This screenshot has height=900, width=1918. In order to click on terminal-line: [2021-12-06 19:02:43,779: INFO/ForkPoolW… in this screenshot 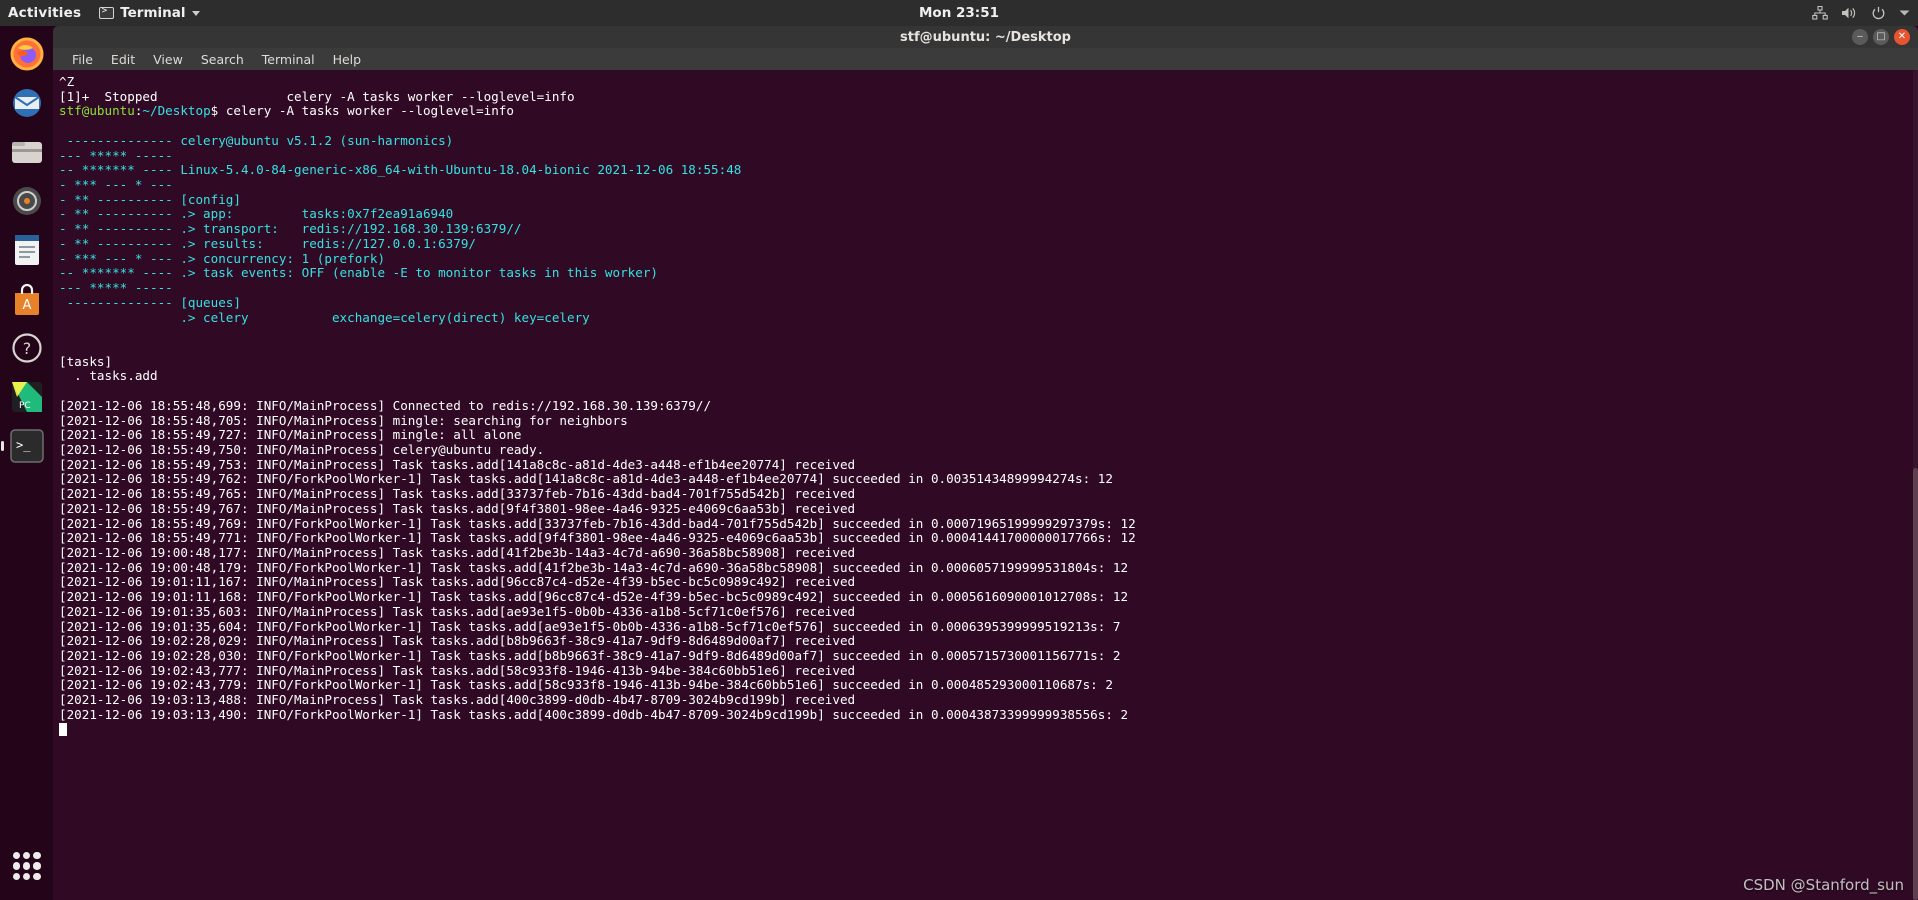, I will do `click(988, 685)`.